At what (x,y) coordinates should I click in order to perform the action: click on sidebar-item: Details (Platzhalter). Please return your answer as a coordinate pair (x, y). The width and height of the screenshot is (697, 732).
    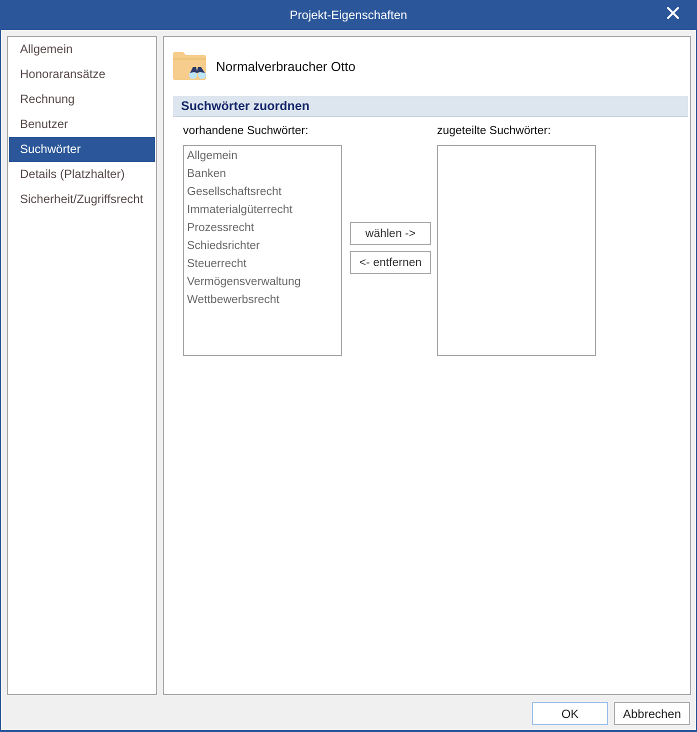
    Looking at the image, I should click on (82, 174).